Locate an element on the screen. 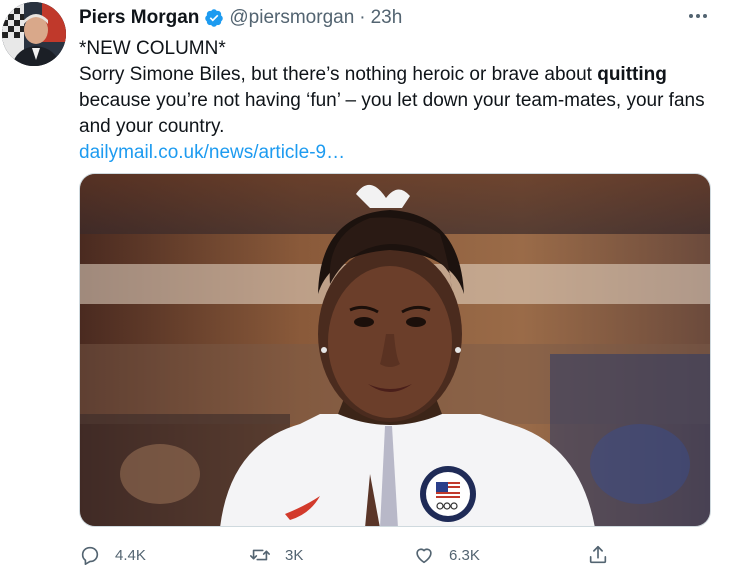  reply-button: 4.4K is located at coordinates (112, 555).